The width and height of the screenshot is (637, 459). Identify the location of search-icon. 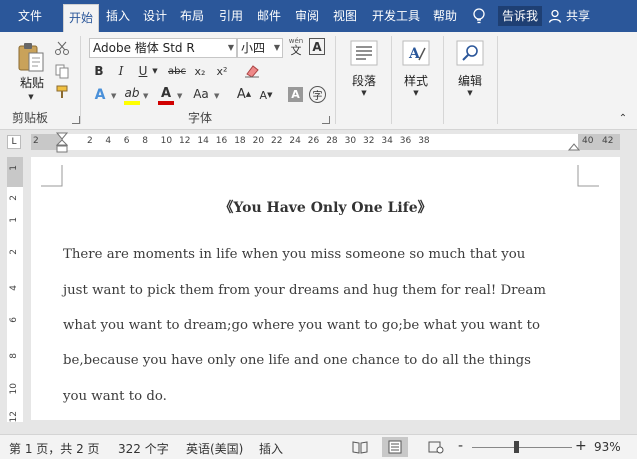
(470, 53).